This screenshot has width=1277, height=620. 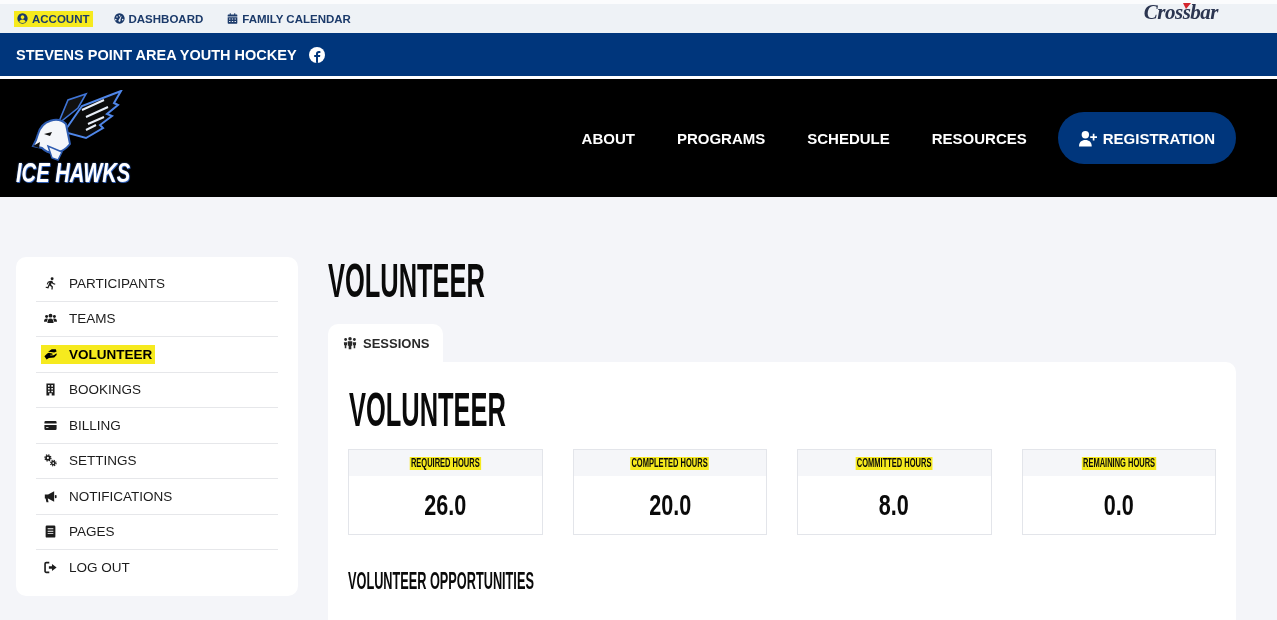 What do you see at coordinates (445, 463) in the screenshot?
I see `stat-label: REQUIRED HOURS` at bounding box center [445, 463].